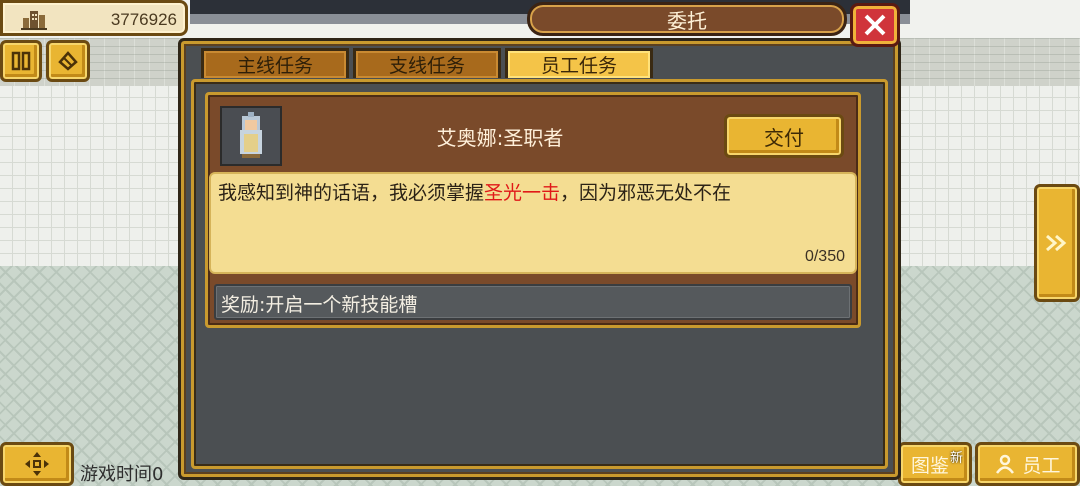 Image resolution: width=1080 pixels, height=486 pixels. Describe the element at coordinates (1005, 464) in the screenshot. I see `staff-icon` at that location.